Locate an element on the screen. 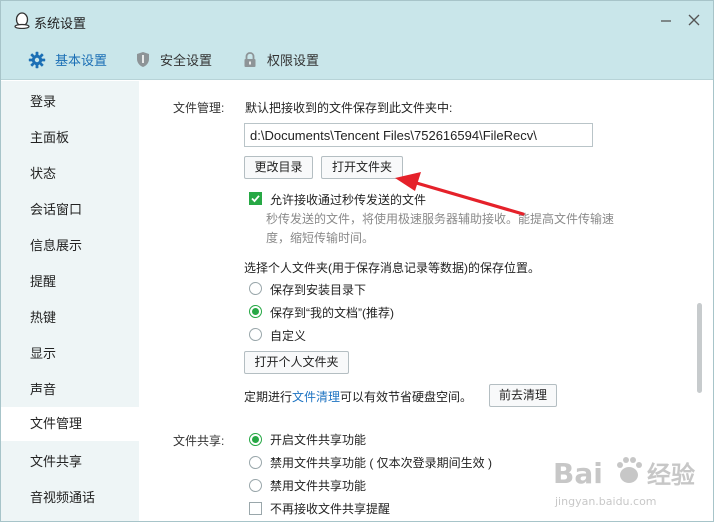 This screenshot has width=714, height=522. file-management-section-label: 文件管理: is located at coordinates (199, 108).